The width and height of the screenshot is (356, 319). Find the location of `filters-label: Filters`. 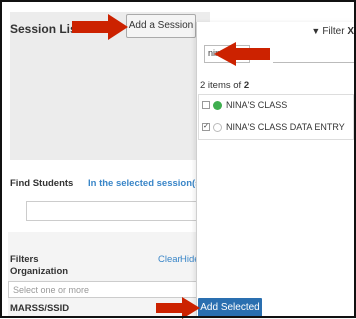

filters-label: Filters is located at coordinates (24, 259).